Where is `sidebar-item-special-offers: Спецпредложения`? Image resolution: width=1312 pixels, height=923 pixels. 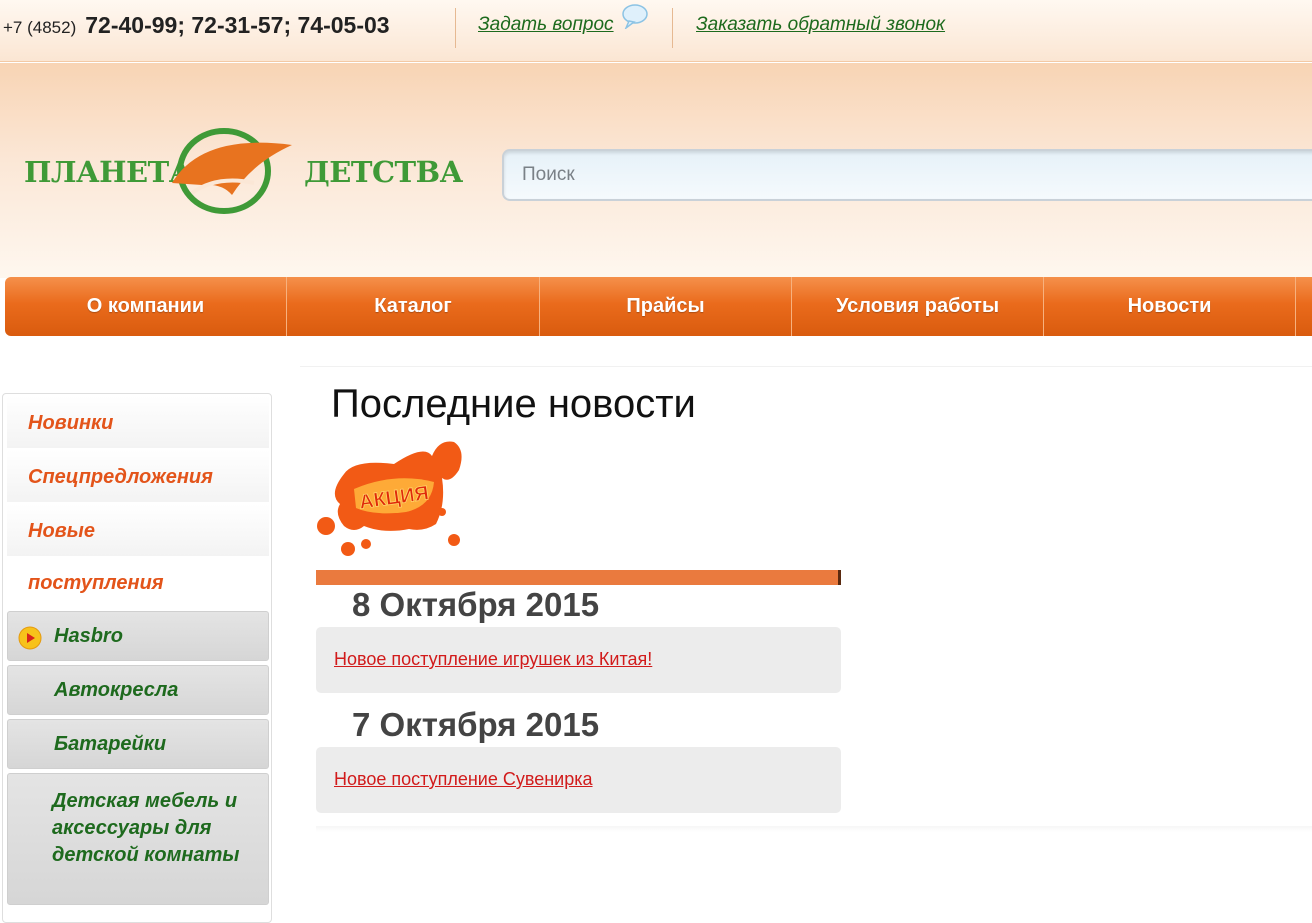
sidebar-item-special-offers: Спецпредложения is located at coordinates (138, 476).